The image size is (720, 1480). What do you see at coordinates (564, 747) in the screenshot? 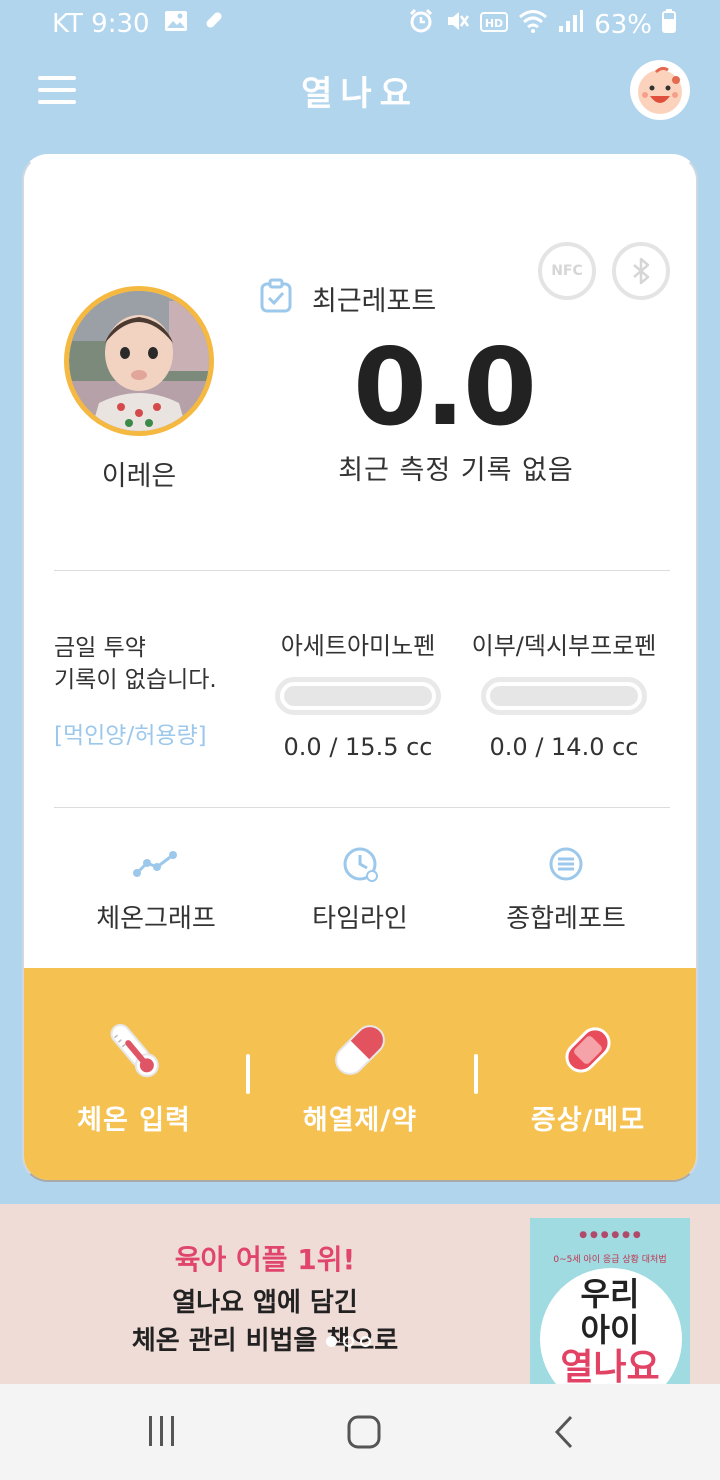
I see `drug-amount: 0.0 / 14.0 cc` at bounding box center [564, 747].